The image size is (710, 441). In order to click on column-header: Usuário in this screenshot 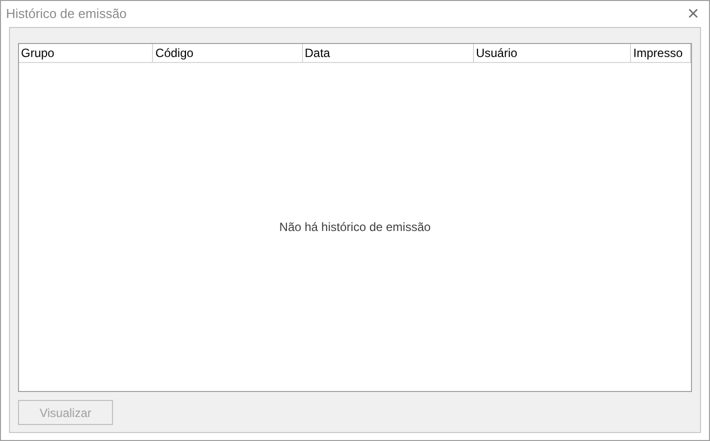, I will do `click(553, 53)`.